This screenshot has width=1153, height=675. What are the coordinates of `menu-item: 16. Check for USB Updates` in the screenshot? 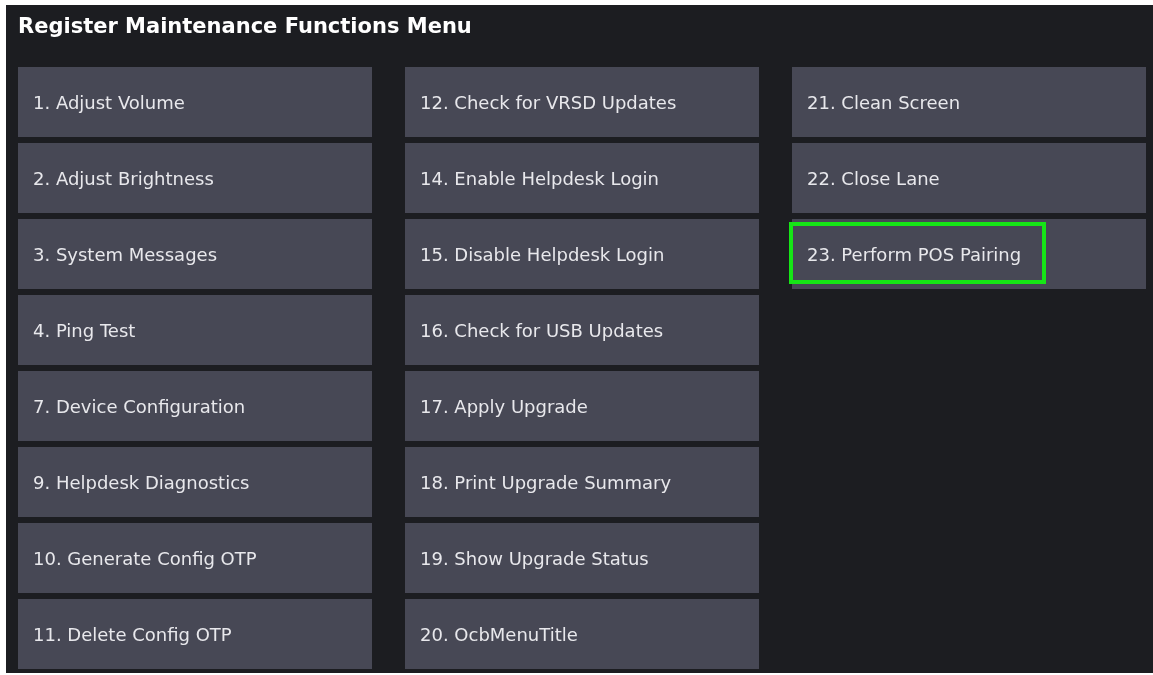 It's located at (582, 330).